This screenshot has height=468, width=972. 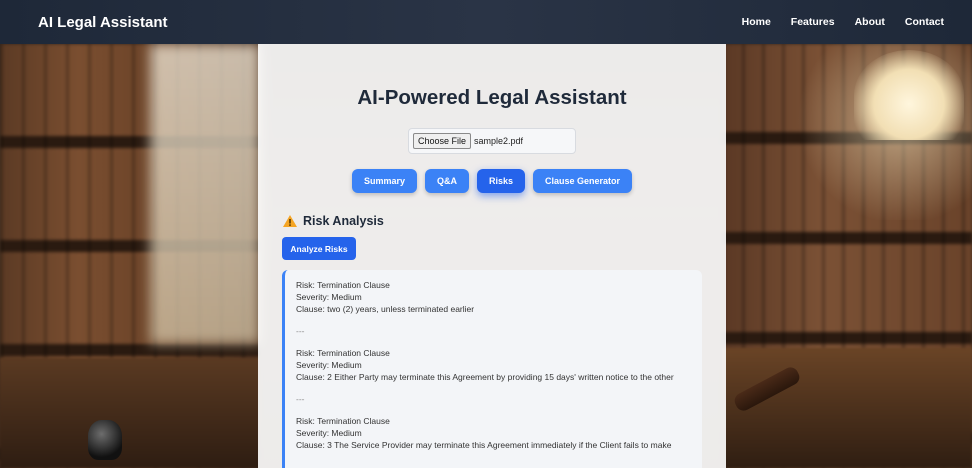 I want to click on nav-link-home: Home, so click(x=756, y=22).